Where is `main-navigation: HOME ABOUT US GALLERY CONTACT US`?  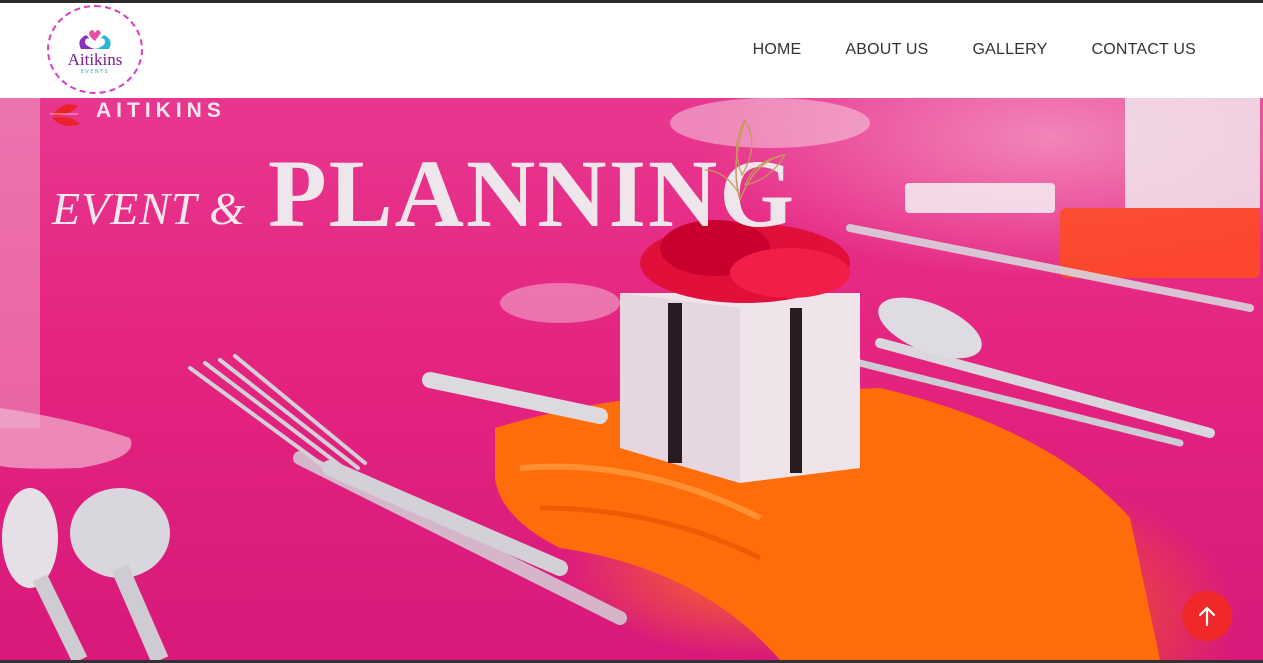
main-navigation: HOME ABOUT US GALLERY CONTACT US is located at coordinates (974, 50).